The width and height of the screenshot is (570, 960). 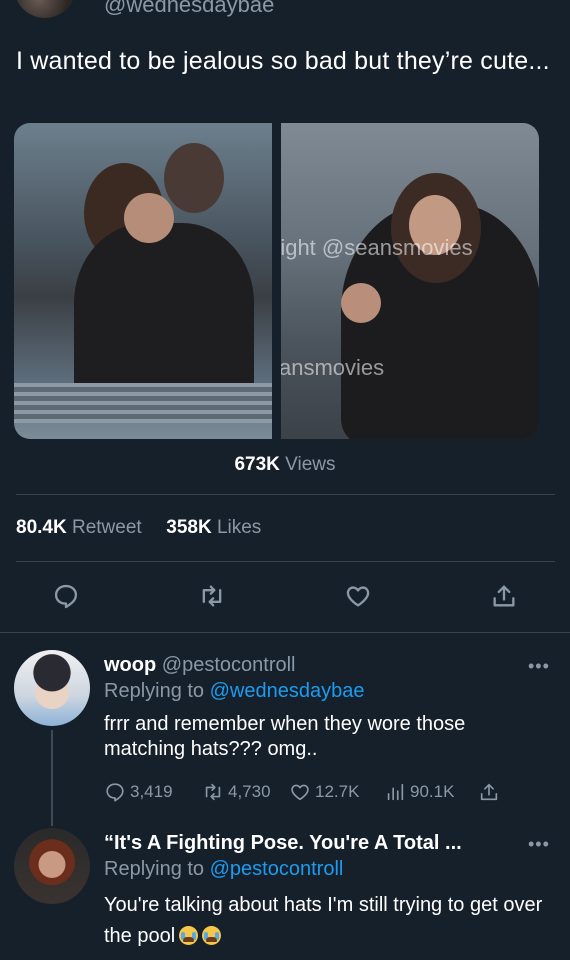 What do you see at coordinates (285, 9) in the screenshot?
I see `tweet-author-row: @wednesdaybae` at bounding box center [285, 9].